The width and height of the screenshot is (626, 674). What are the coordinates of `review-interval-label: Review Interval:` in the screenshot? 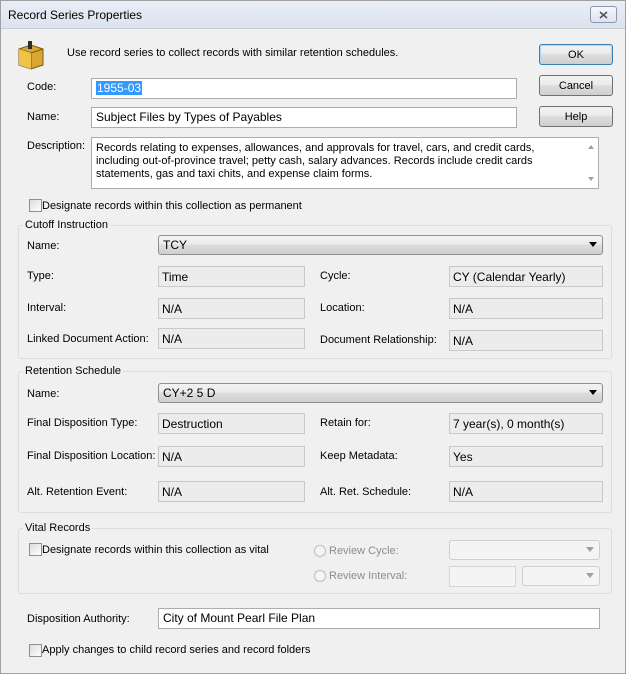 It's located at (368, 576).